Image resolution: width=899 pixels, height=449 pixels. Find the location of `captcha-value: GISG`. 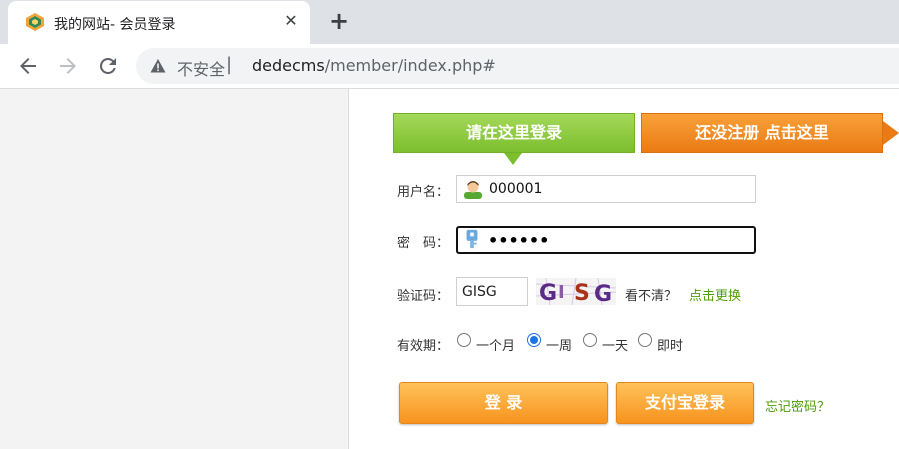

captcha-value: GISG is located at coordinates (479, 292).